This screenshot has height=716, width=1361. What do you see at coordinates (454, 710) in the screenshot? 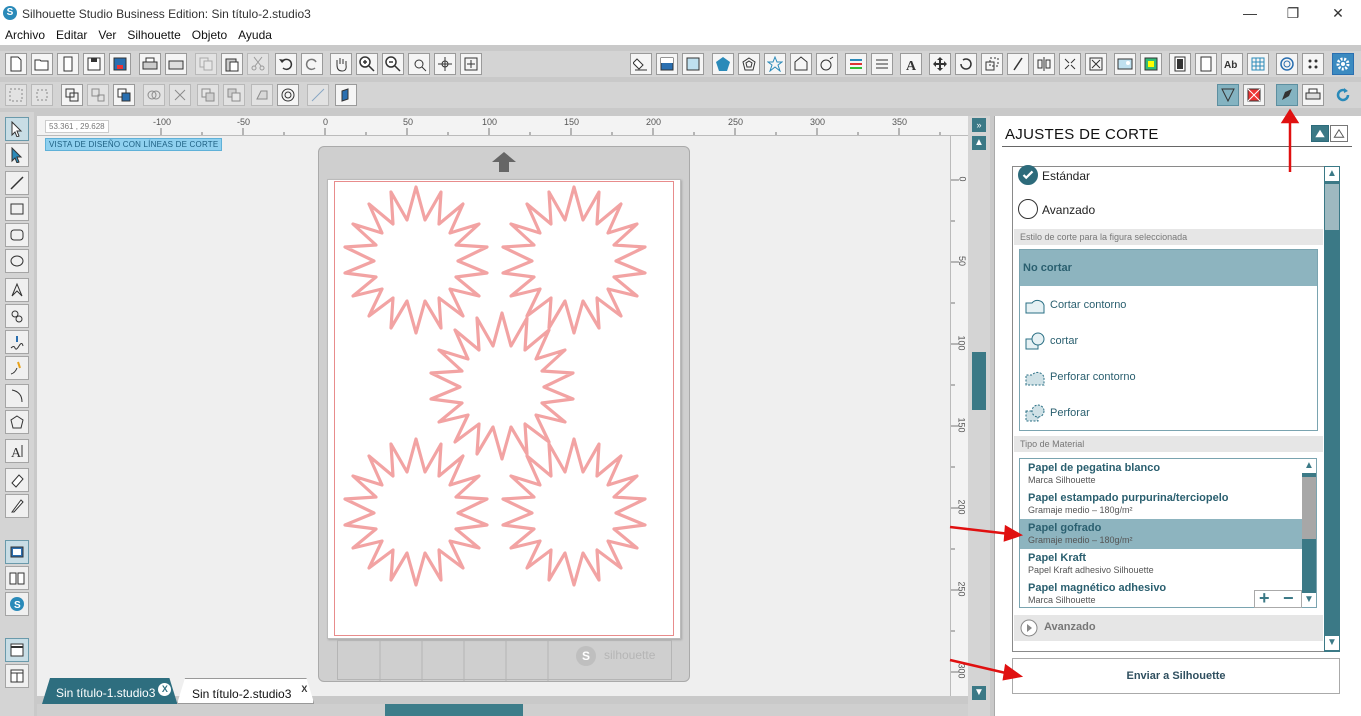
I see `horizontal-scroll-thumb` at bounding box center [454, 710].